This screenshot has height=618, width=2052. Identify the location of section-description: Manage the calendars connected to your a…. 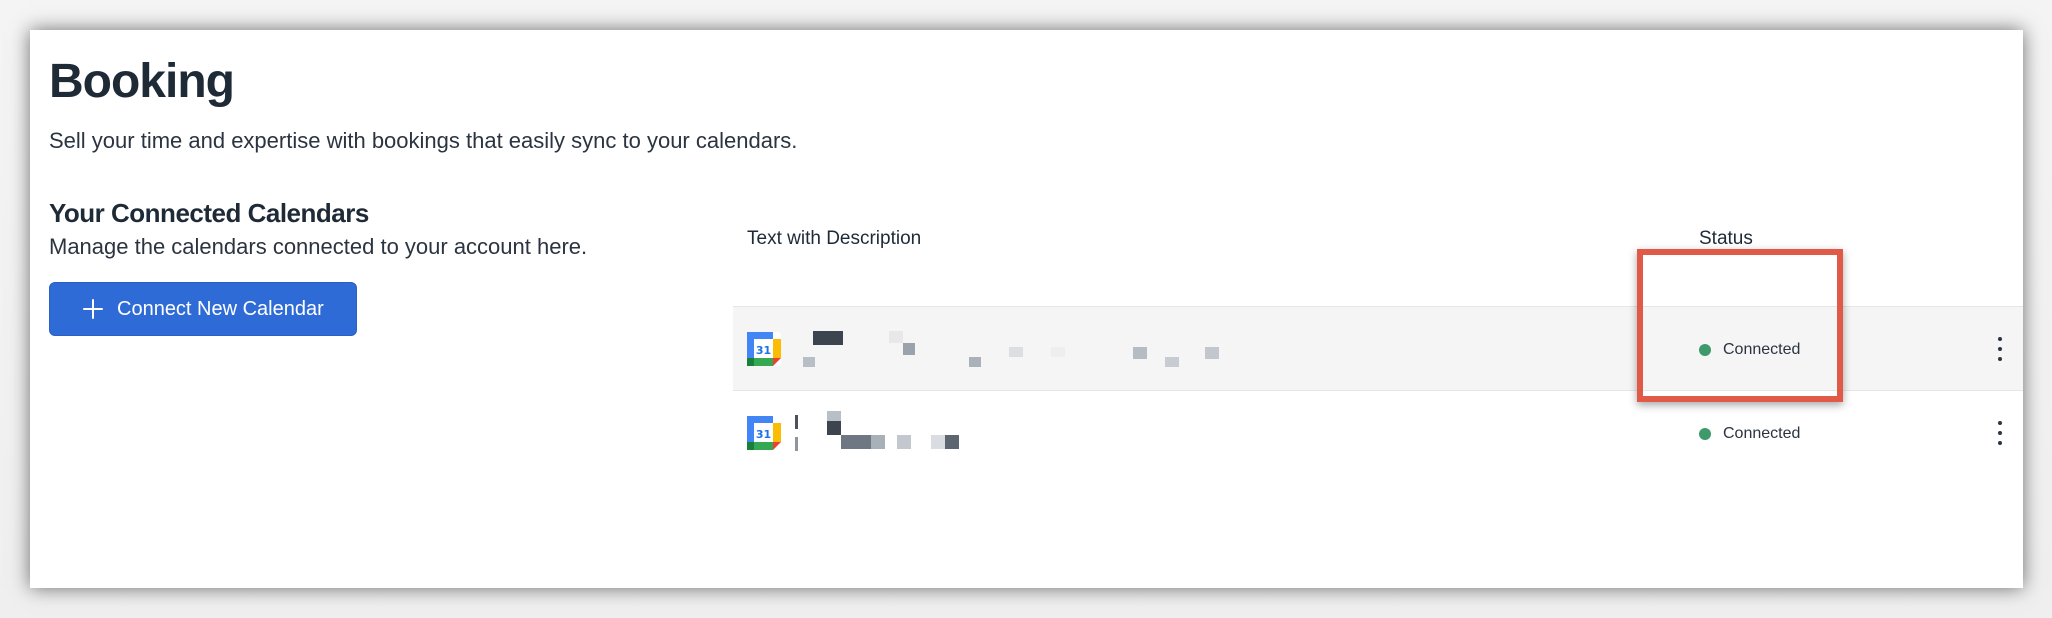
(318, 246).